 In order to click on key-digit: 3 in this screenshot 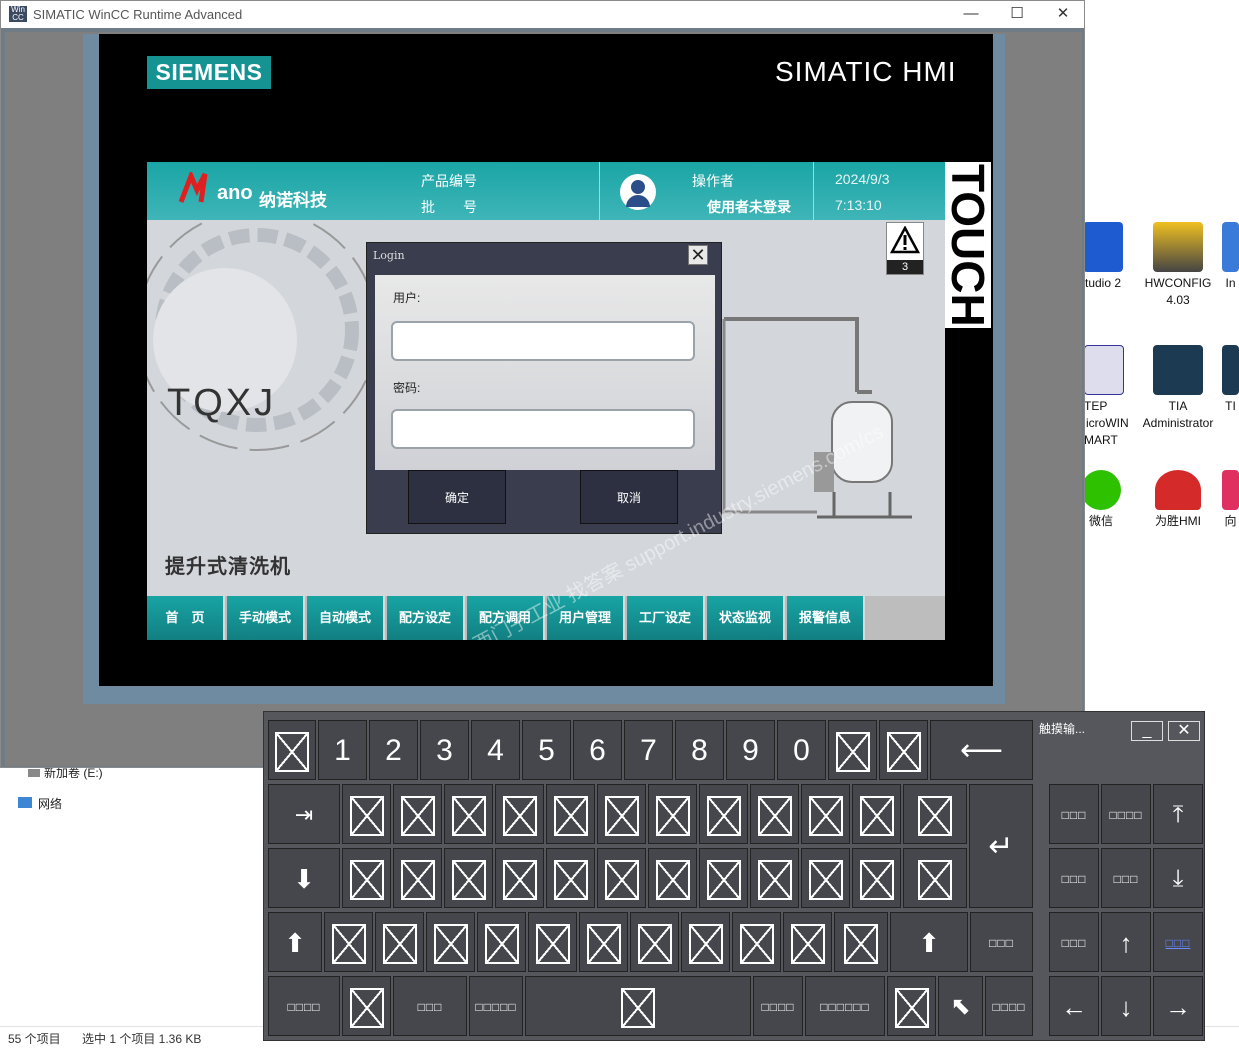, I will do `click(444, 750)`.